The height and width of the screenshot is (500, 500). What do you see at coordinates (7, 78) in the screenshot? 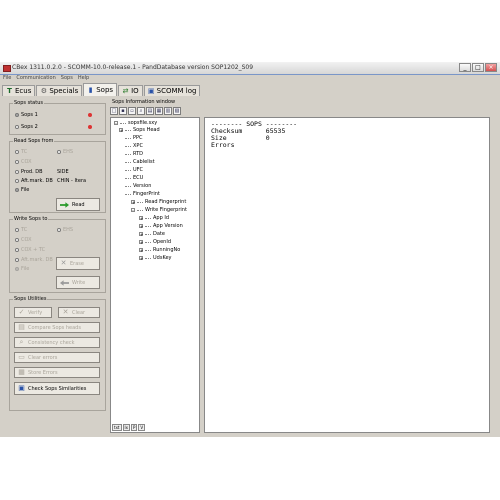
I see `menu-file: File` at bounding box center [7, 78].